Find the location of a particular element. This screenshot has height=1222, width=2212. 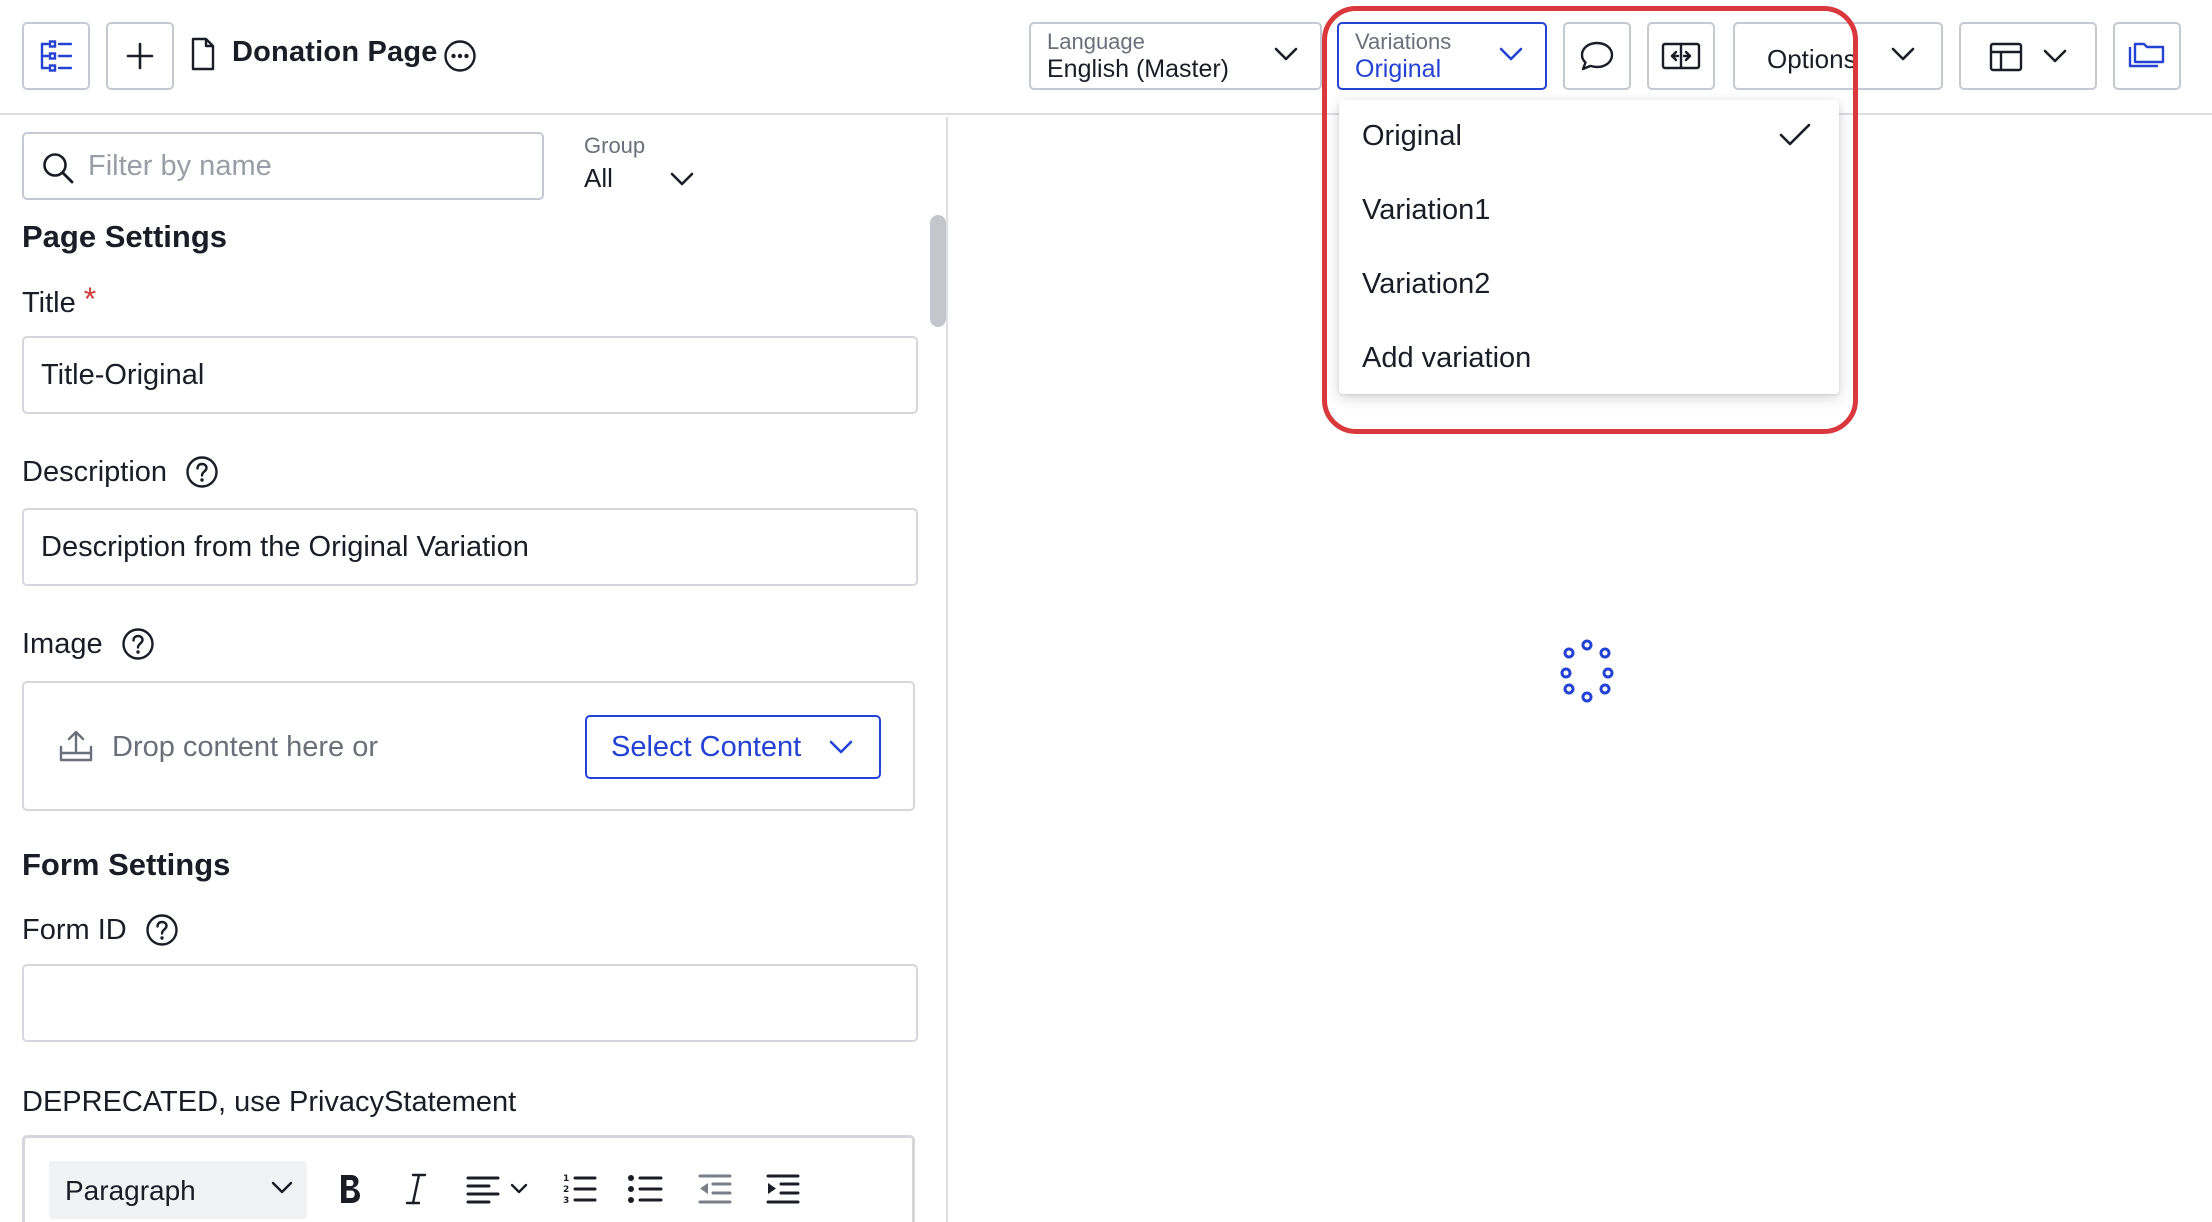

form-settings-heading: Form Settings is located at coordinates (126, 864).